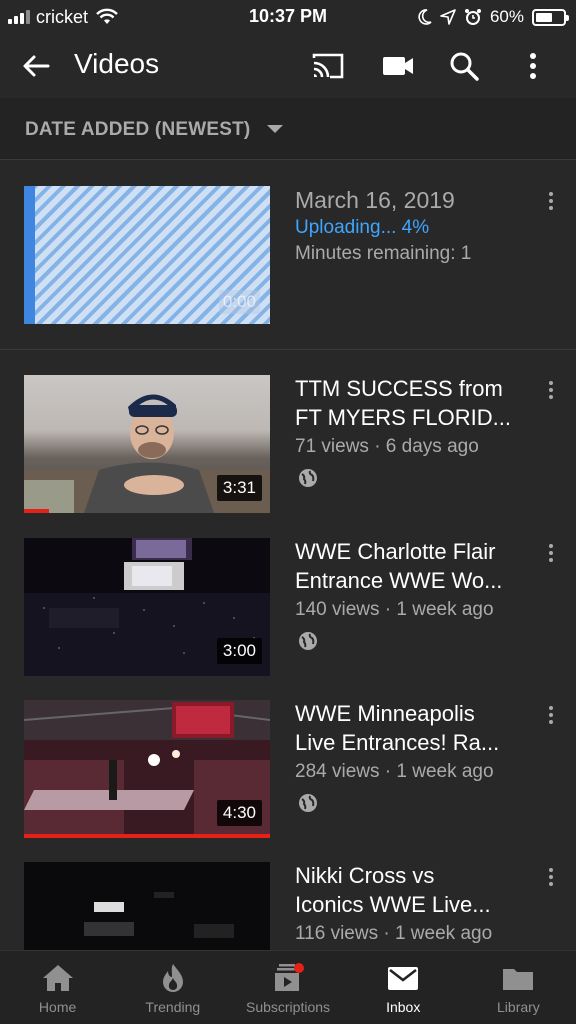 The image size is (576, 1024). What do you see at coordinates (239, 488) in the screenshot?
I see `video-duration: 3:31` at bounding box center [239, 488].